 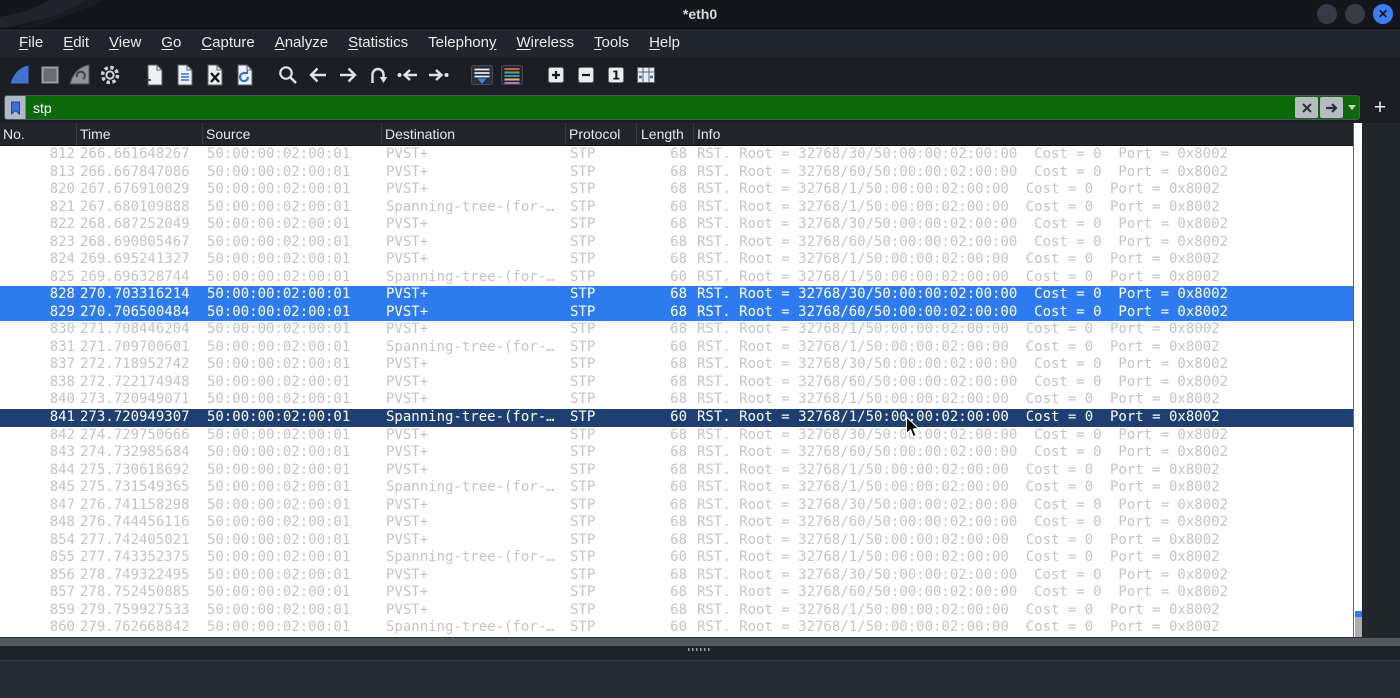 What do you see at coordinates (154, 75) in the screenshot?
I see `file-open-button` at bounding box center [154, 75].